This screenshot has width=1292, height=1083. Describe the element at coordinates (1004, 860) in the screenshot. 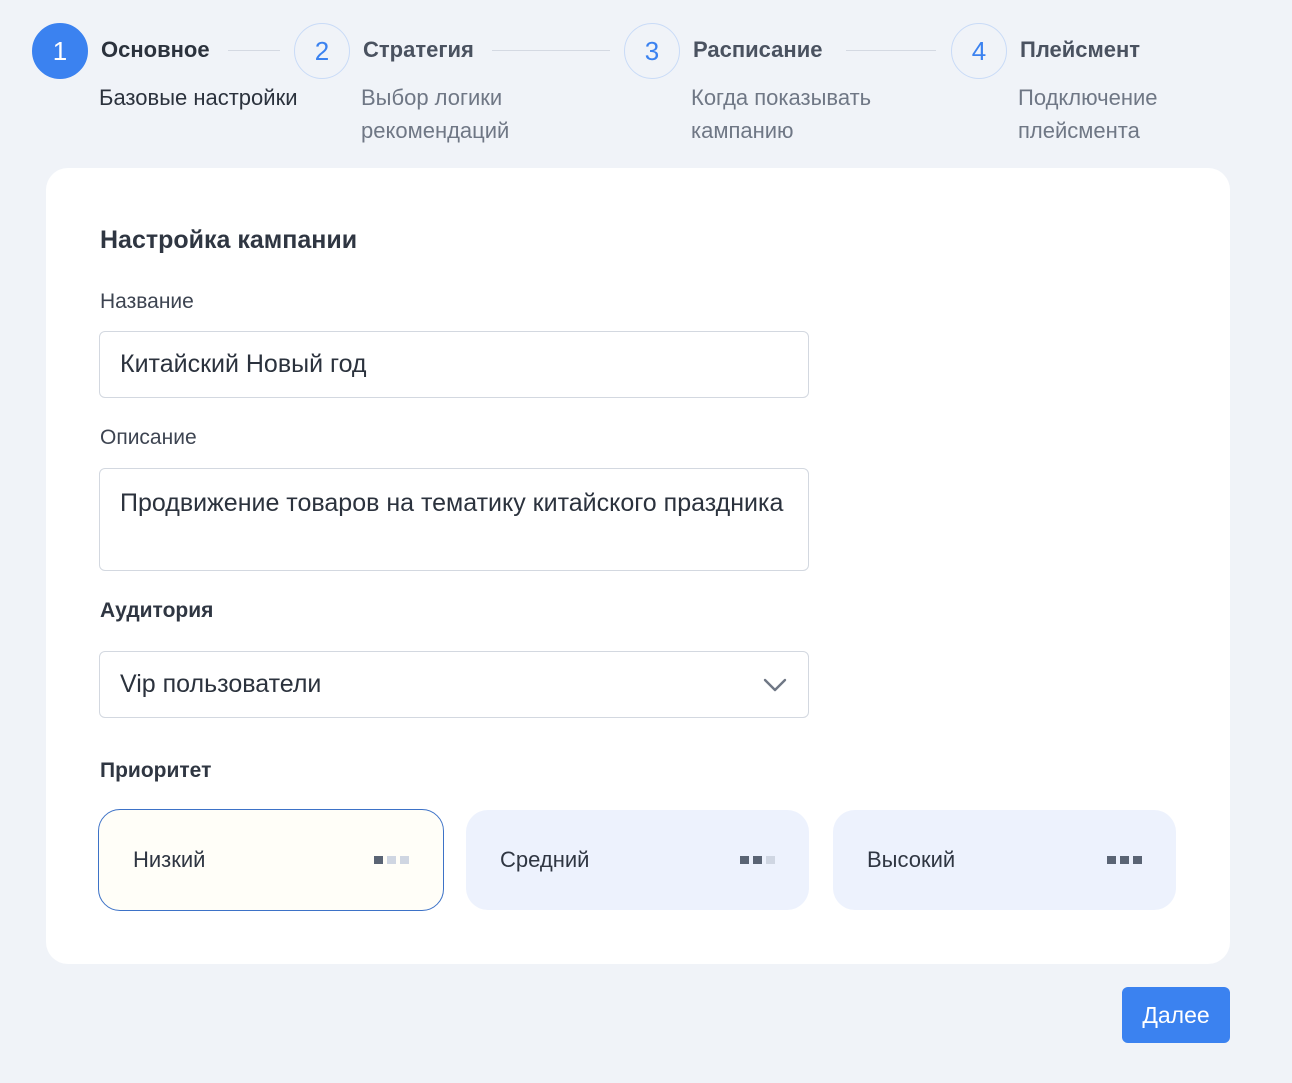

I see `priority-option-high: Высокий` at that location.